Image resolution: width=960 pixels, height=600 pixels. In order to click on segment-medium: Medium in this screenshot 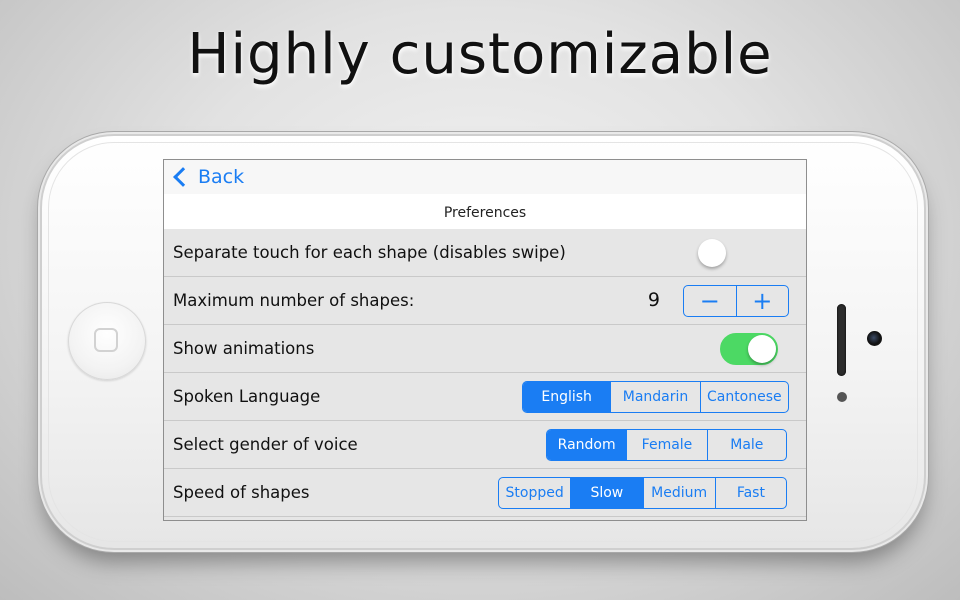, I will do `click(678, 493)`.